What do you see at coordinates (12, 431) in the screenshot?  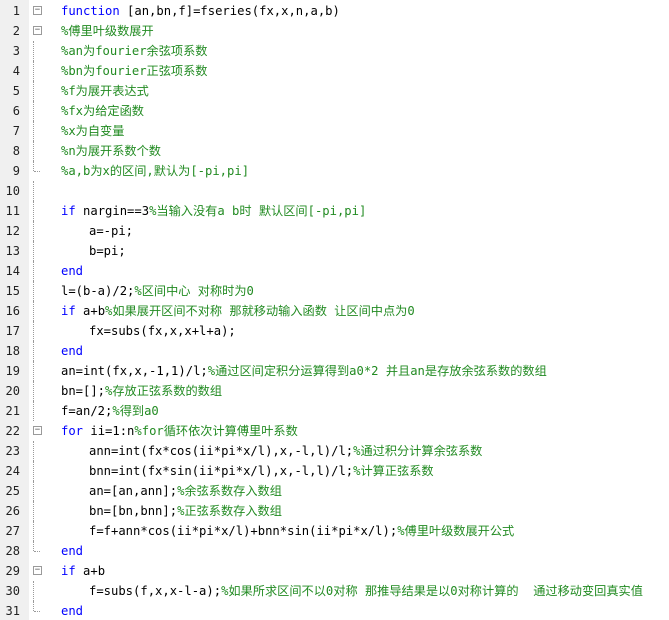 I see `line-number: 22` at bounding box center [12, 431].